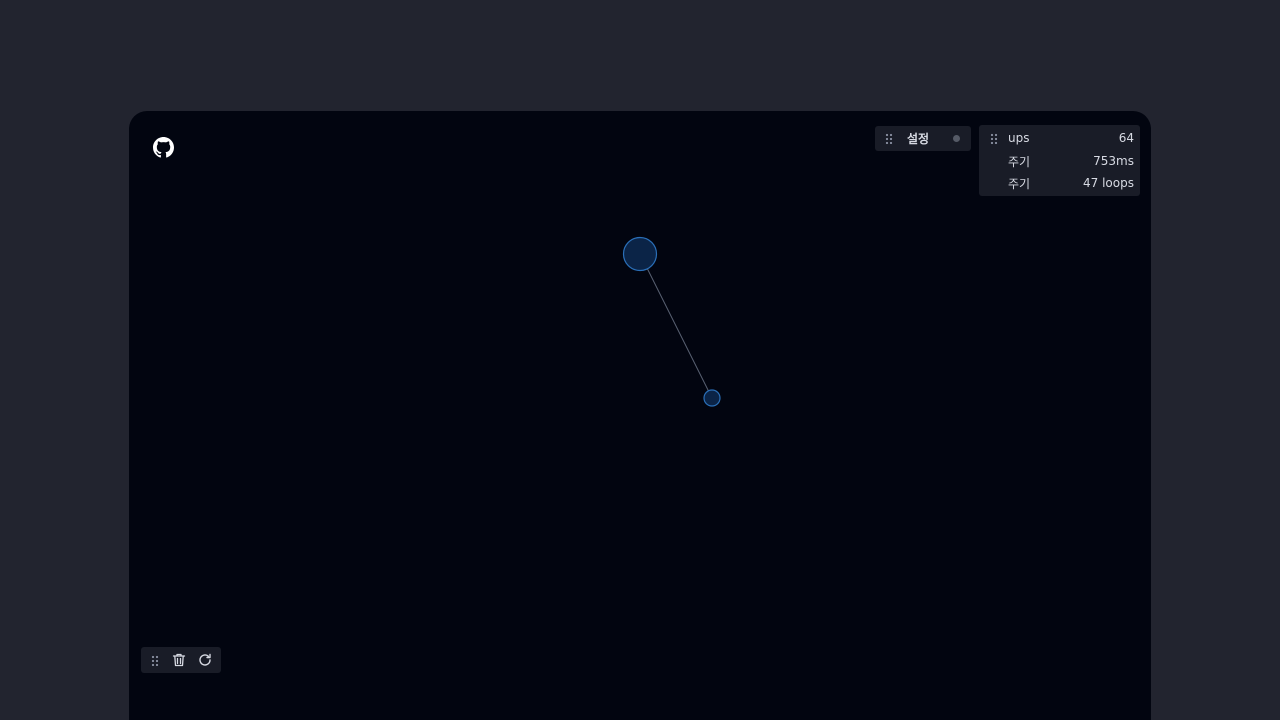 Image resolution: width=1280 pixels, height=720 pixels. I want to click on stats-row-period-ms: 주기 753ms, so click(1059, 161).